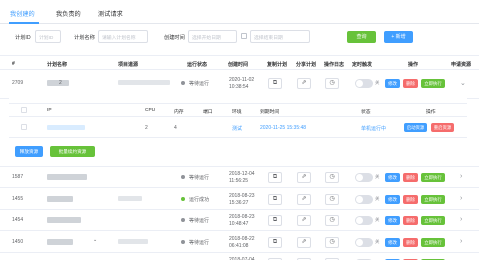 The image size is (479, 260). I want to click on start-resource-button: 启动资源, so click(415, 127).